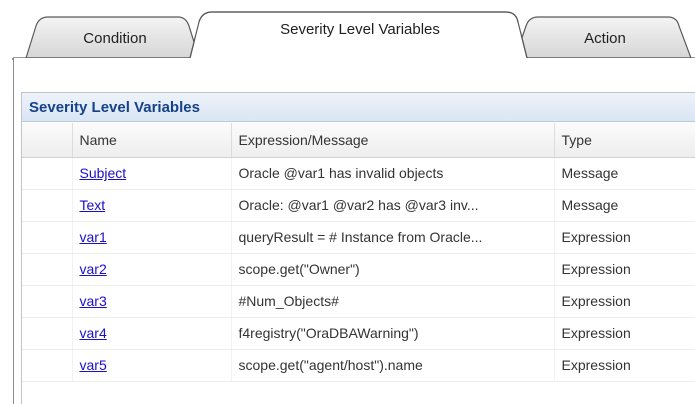  What do you see at coordinates (152, 301) in the screenshot?
I see `cell-name: var3` at bounding box center [152, 301].